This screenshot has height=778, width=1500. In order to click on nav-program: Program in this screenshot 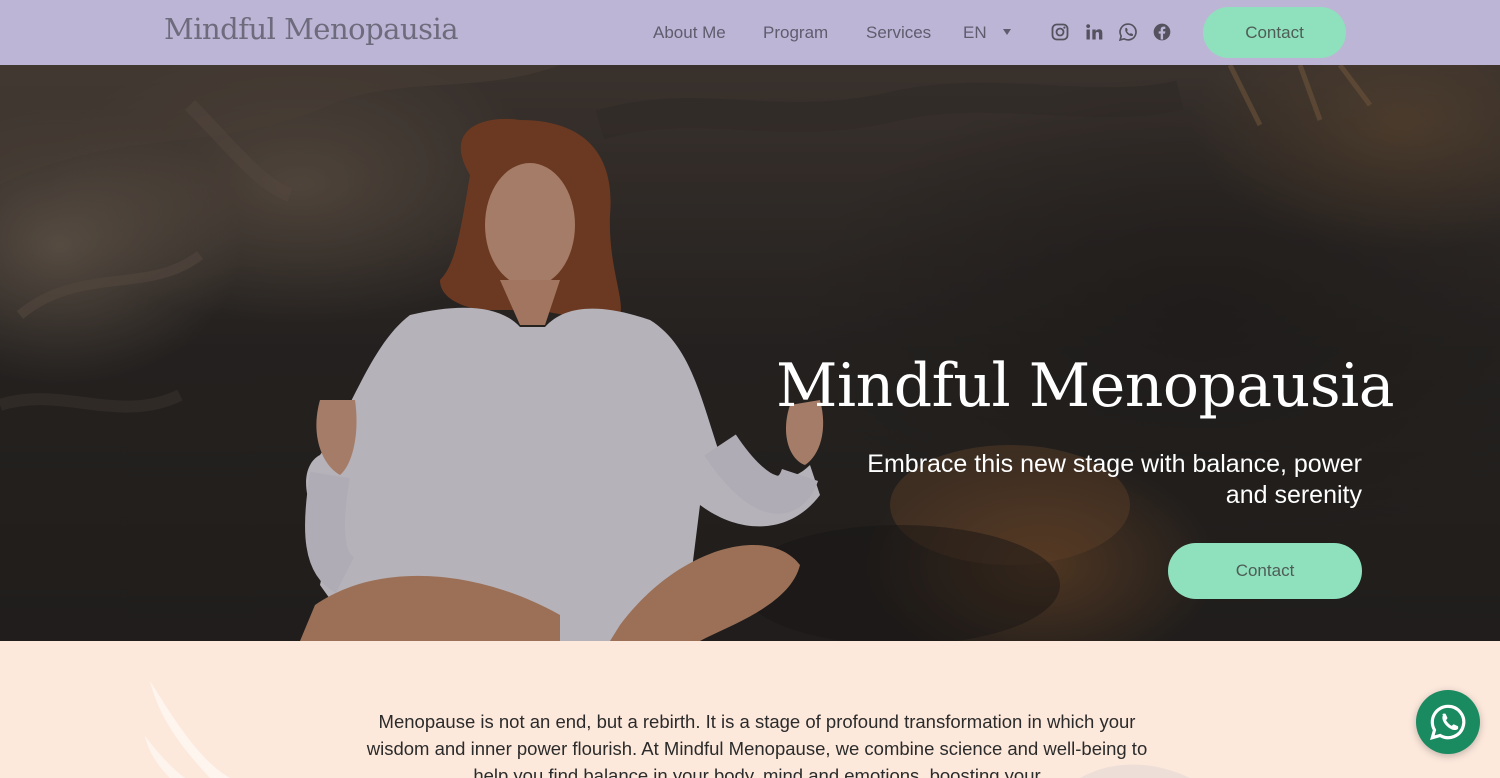, I will do `click(795, 33)`.